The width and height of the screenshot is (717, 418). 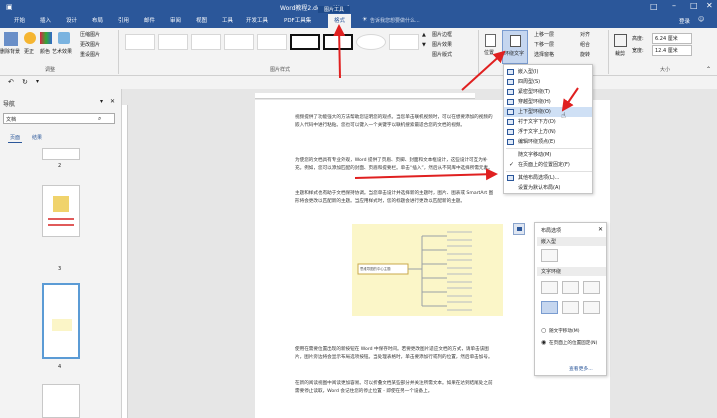 I want to click on annotation-arrows, so click(x=456, y=102).